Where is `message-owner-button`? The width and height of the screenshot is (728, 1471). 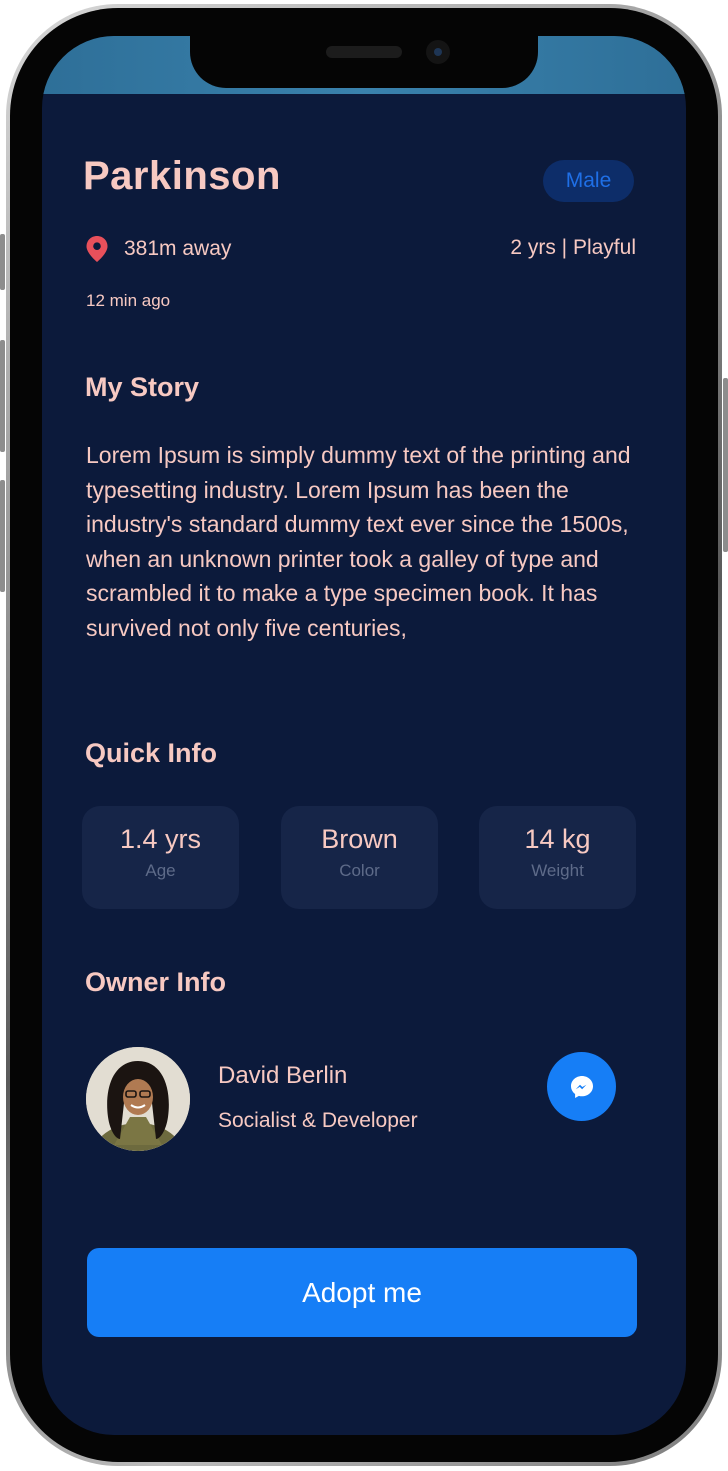 message-owner-button is located at coordinates (581, 1086).